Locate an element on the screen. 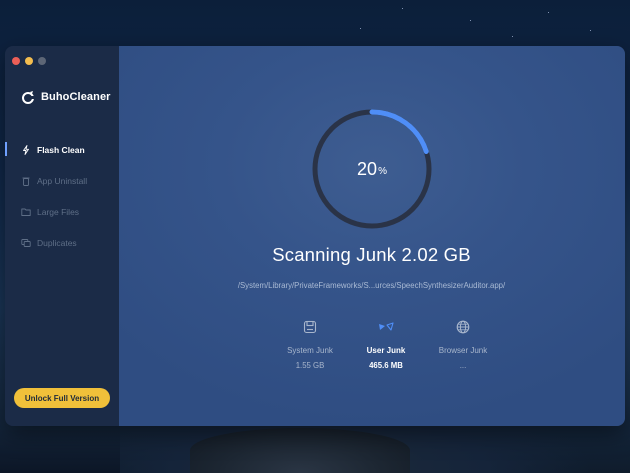 The width and height of the screenshot is (630, 473). close-button is located at coordinates (16, 61).